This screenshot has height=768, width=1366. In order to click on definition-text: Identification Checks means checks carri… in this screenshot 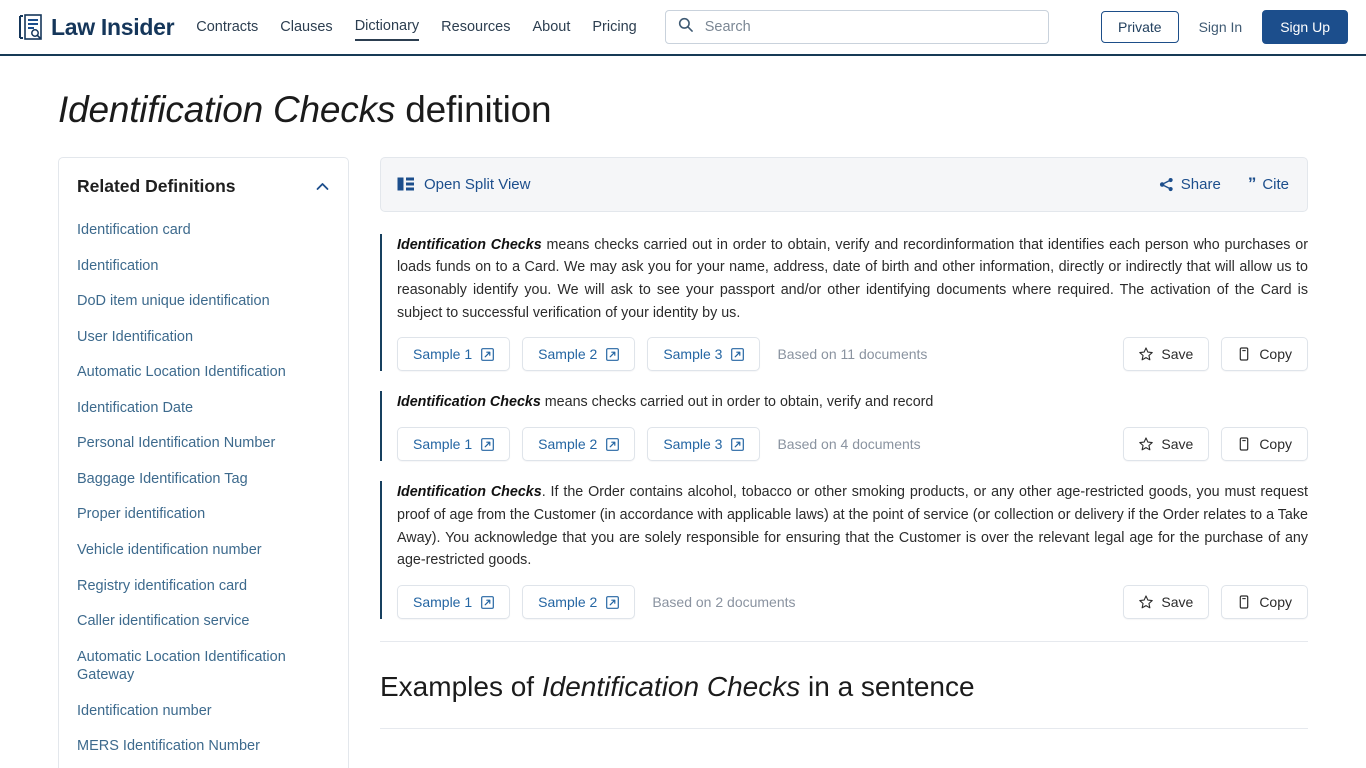, I will do `click(852, 279)`.